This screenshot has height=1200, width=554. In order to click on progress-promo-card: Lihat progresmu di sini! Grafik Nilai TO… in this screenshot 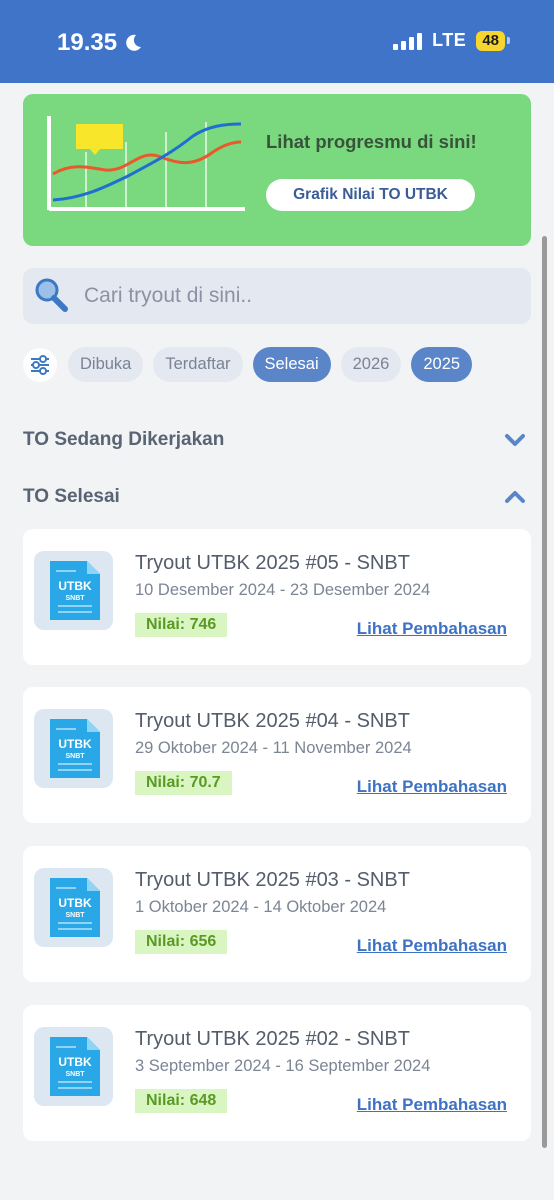, I will do `click(277, 170)`.